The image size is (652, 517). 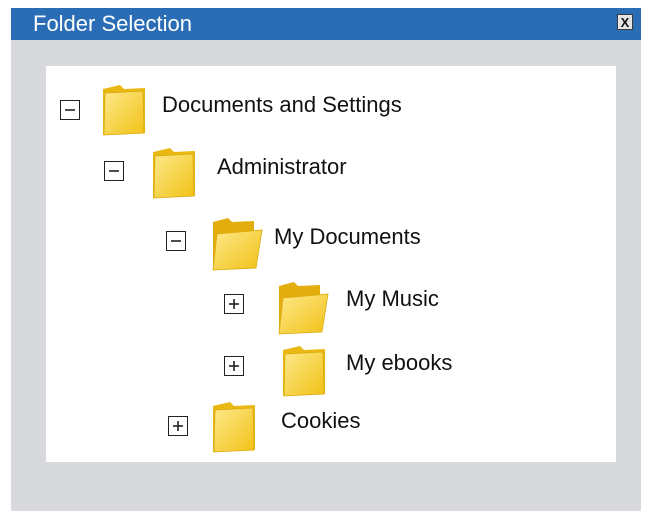 I want to click on tree-node-label: My ebooks, so click(x=399, y=363).